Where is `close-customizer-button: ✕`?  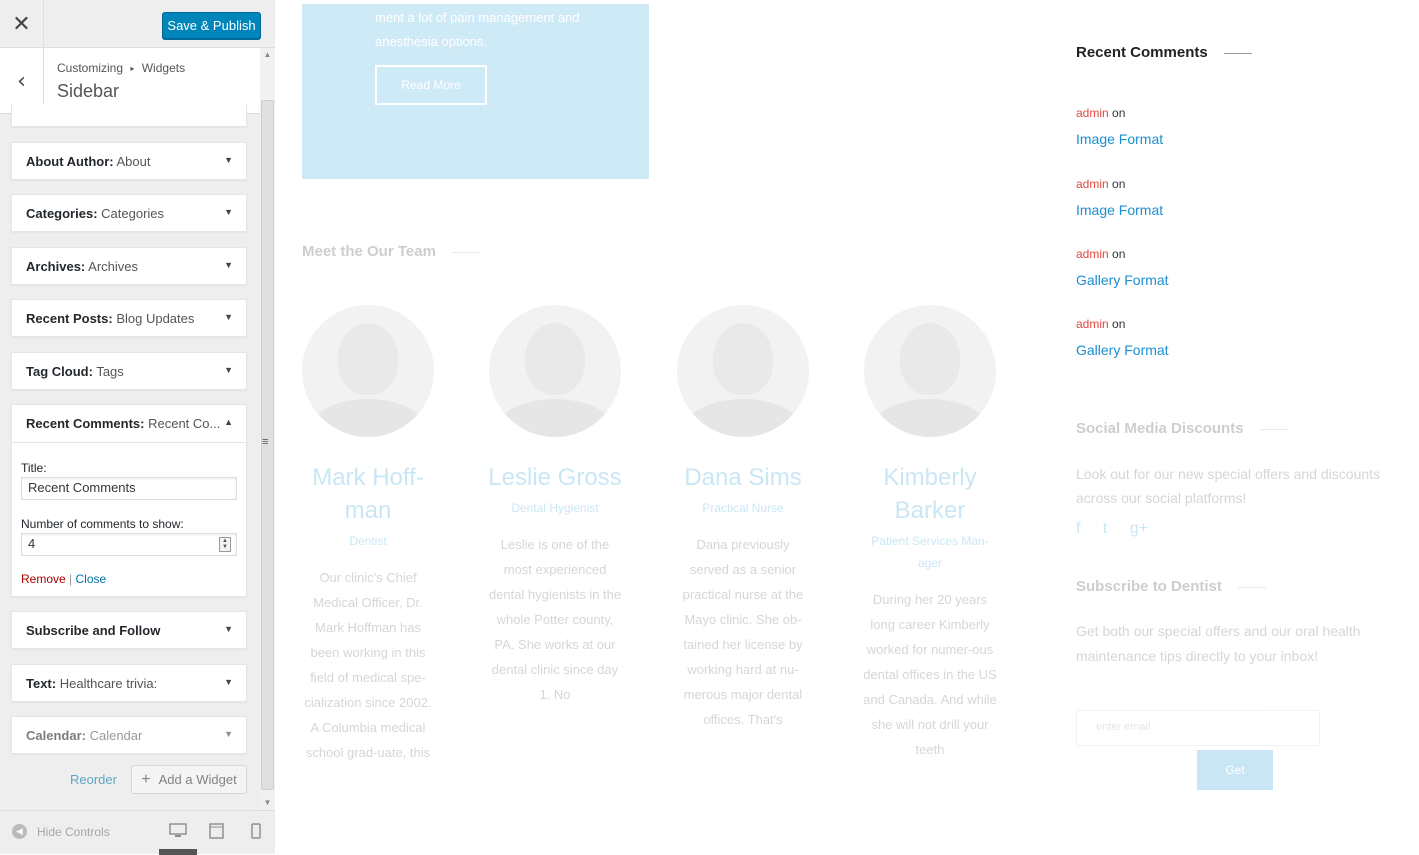
close-customizer-button: ✕ is located at coordinates (22, 24).